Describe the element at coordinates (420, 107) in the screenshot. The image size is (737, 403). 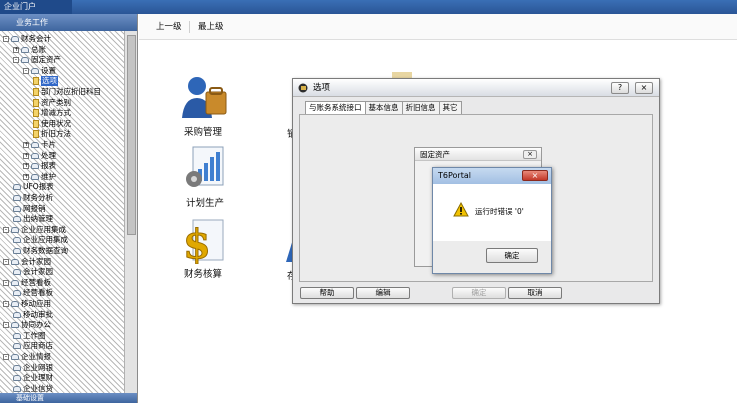
I see `tab-depreciation-info: 折旧信息` at that location.